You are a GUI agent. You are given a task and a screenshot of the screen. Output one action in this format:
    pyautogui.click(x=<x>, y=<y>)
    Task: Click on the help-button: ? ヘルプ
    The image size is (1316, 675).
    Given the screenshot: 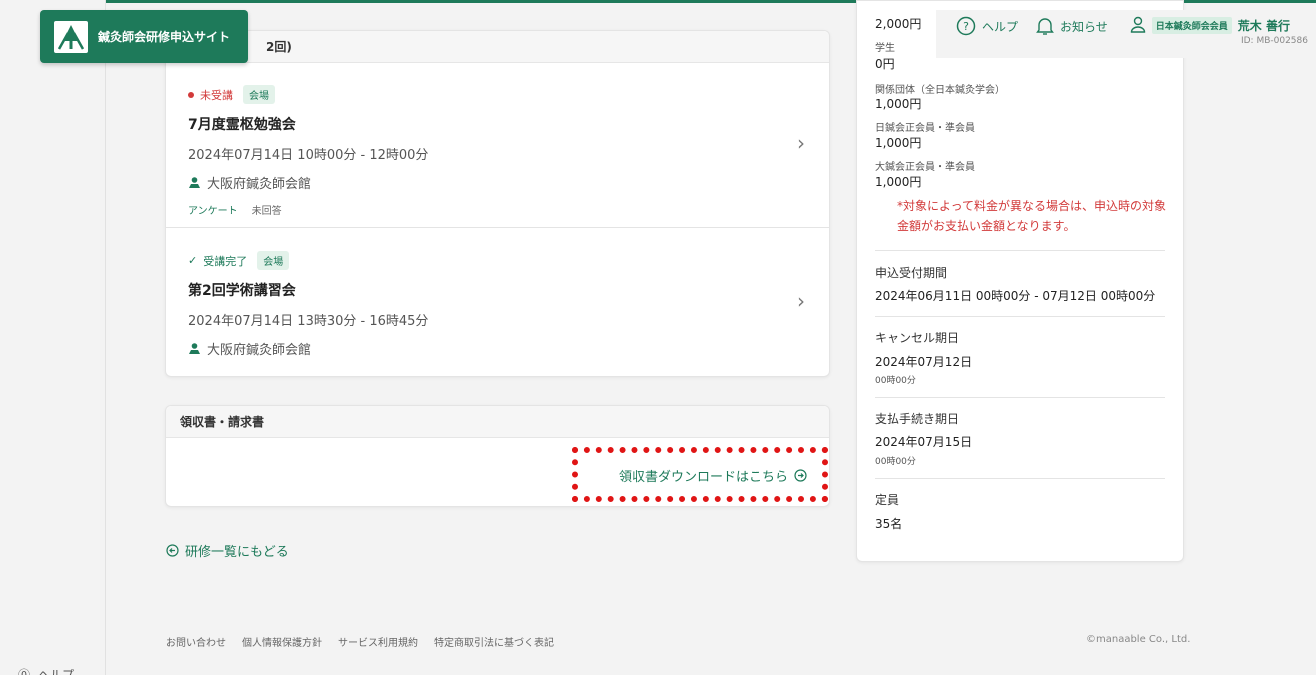 What is the action you would take?
    pyautogui.click(x=987, y=26)
    